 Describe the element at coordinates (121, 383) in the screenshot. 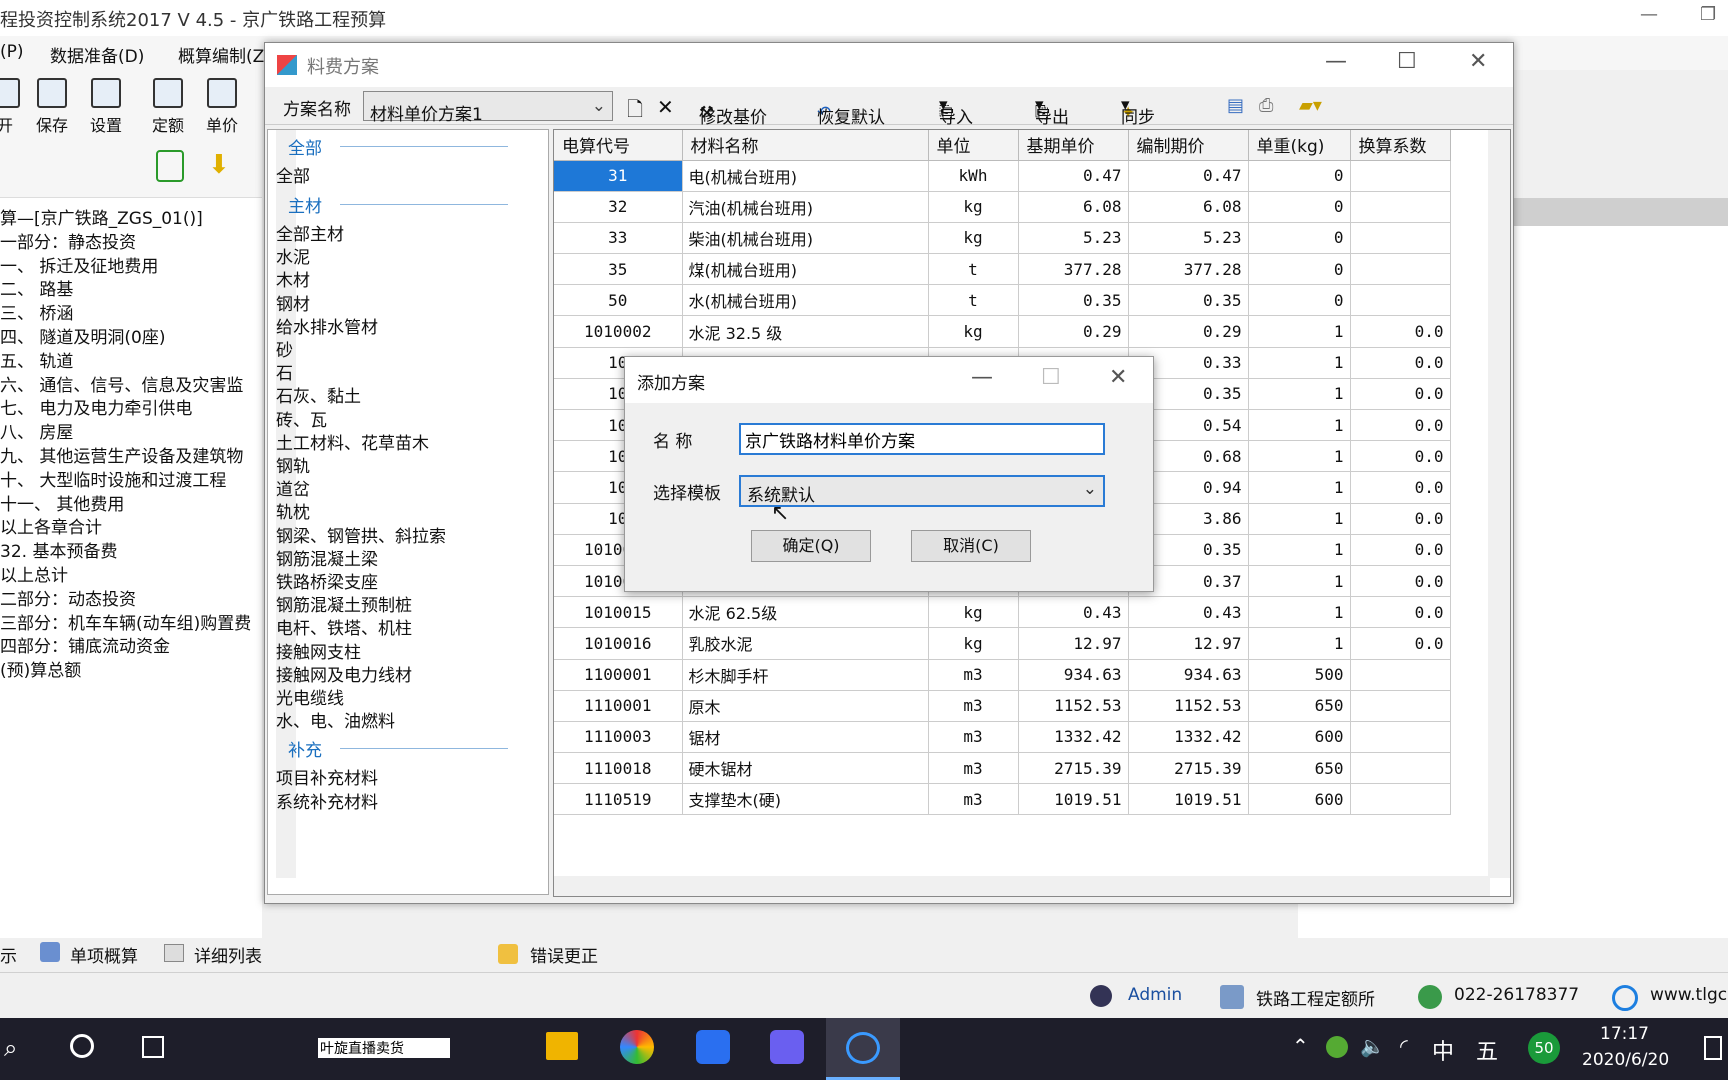

I see `tree-node: 六、 通信、信号、信息及灾害监` at that location.